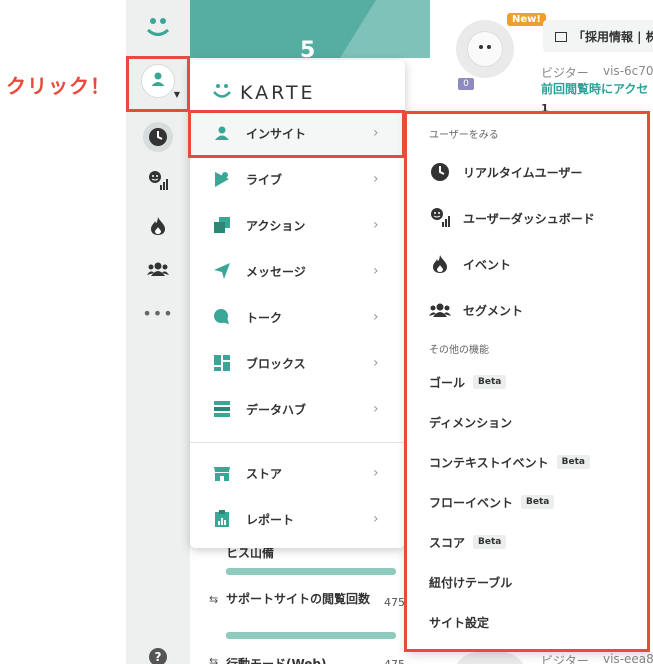 The image size is (653, 664). I want to click on user-menu-button: ▼, so click(160, 81).